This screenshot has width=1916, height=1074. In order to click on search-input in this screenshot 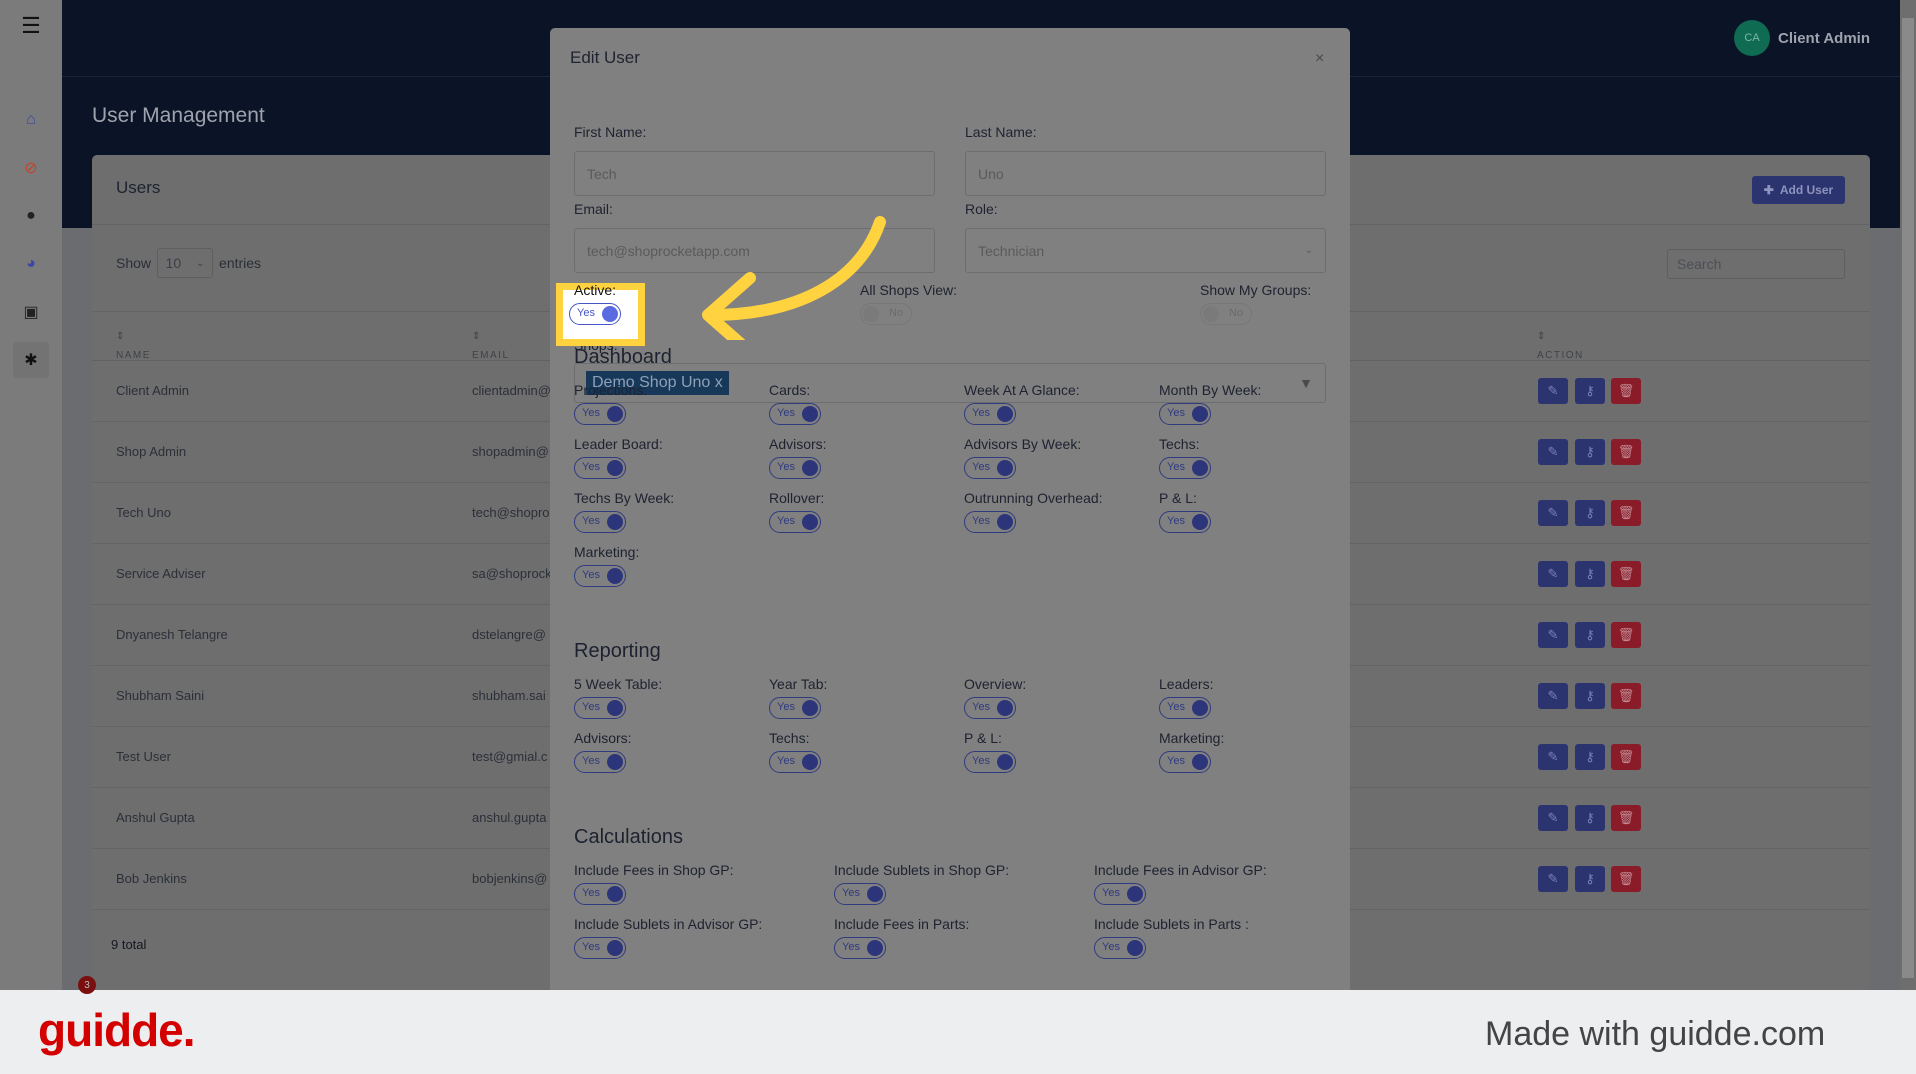, I will do `click(1756, 264)`.